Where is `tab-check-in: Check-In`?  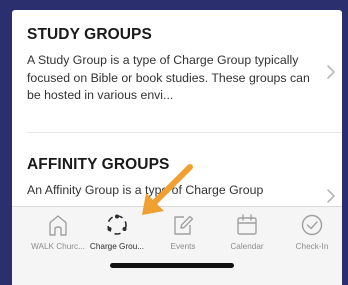
tab-check-in: Check-In is located at coordinates (312, 235).